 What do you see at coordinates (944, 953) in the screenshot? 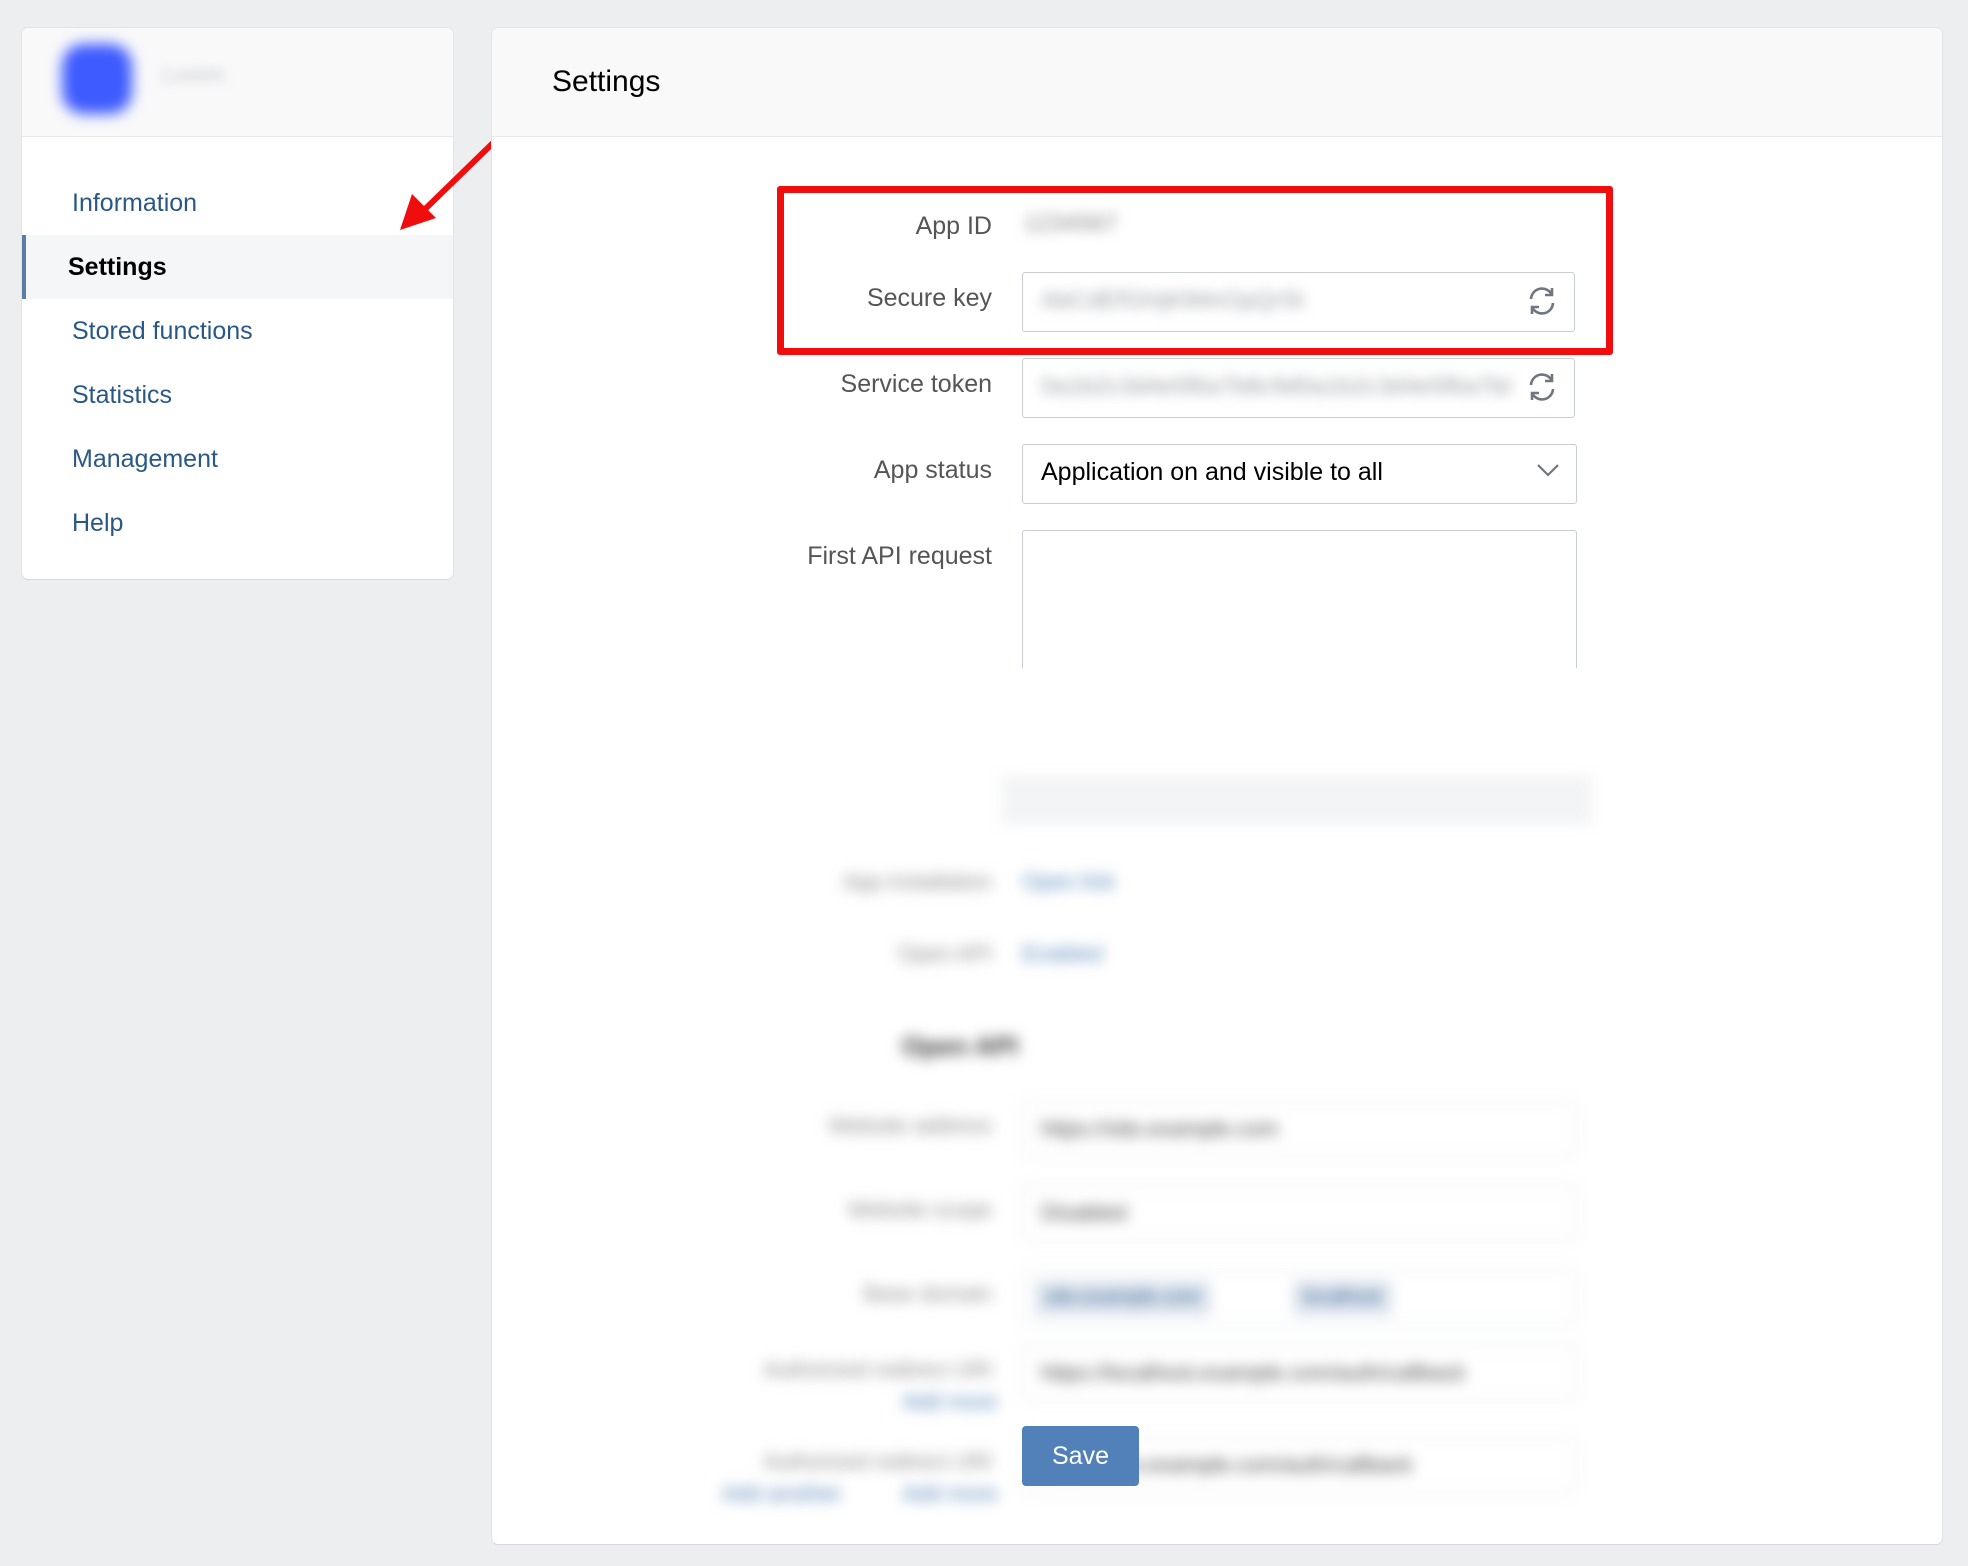
I see `open-api-label: Open API` at bounding box center [944, 953].